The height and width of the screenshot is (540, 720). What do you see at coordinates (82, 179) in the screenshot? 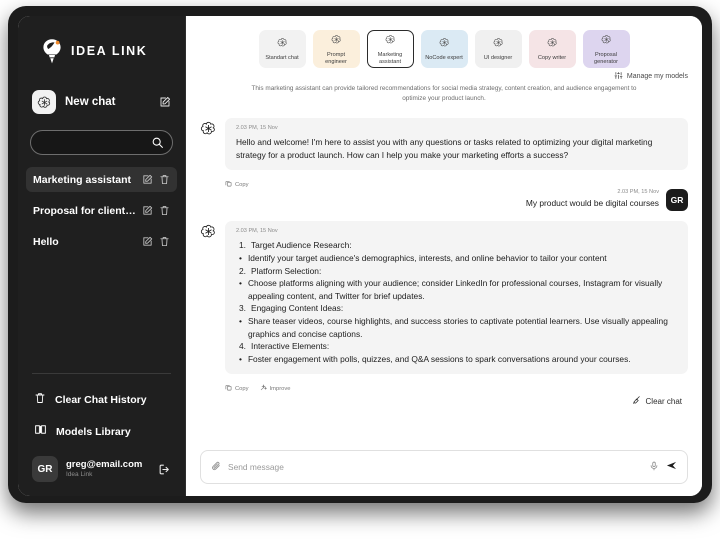
I see `chat-item-title: Marketing assistant` at bounding box center [82, 179].